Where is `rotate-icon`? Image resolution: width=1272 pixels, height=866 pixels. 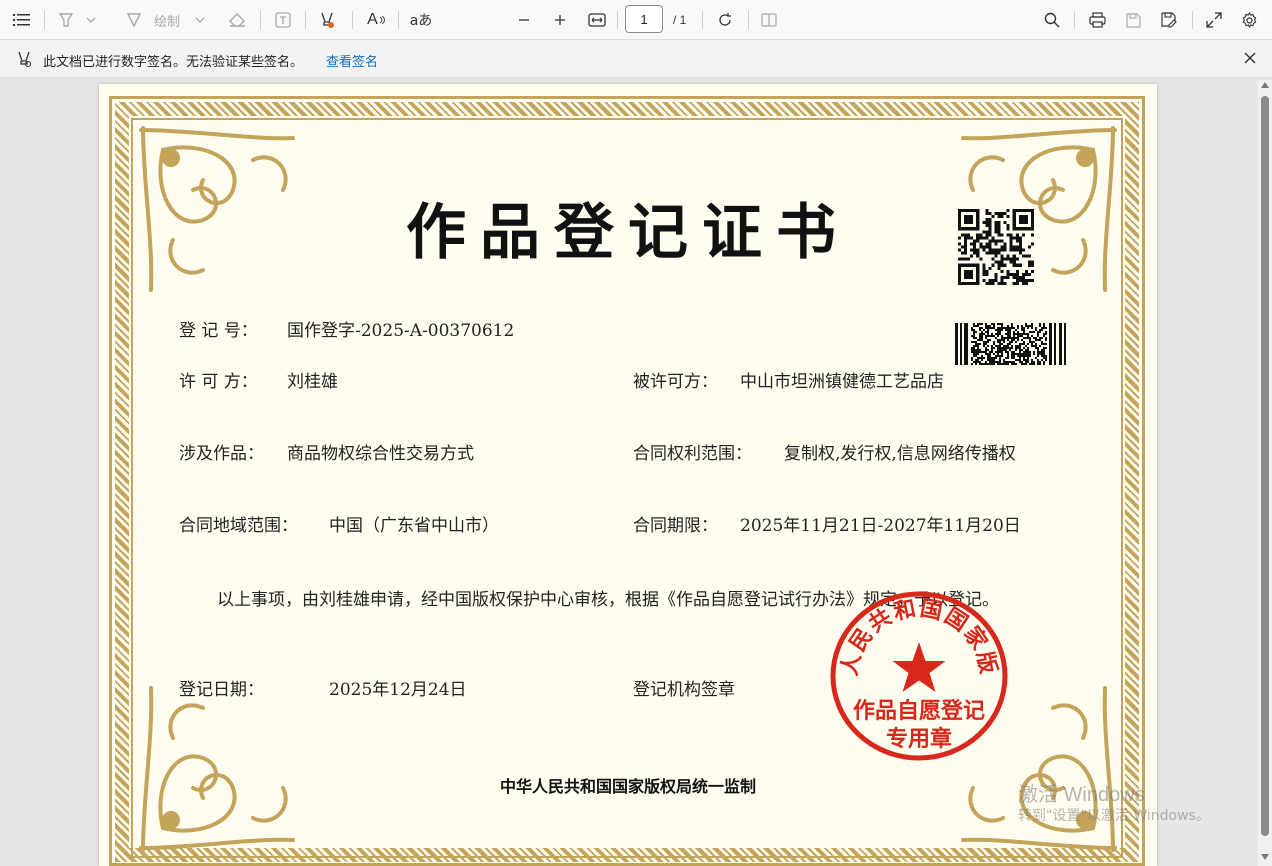 rotate-icon is located at coordinates (725, 20).